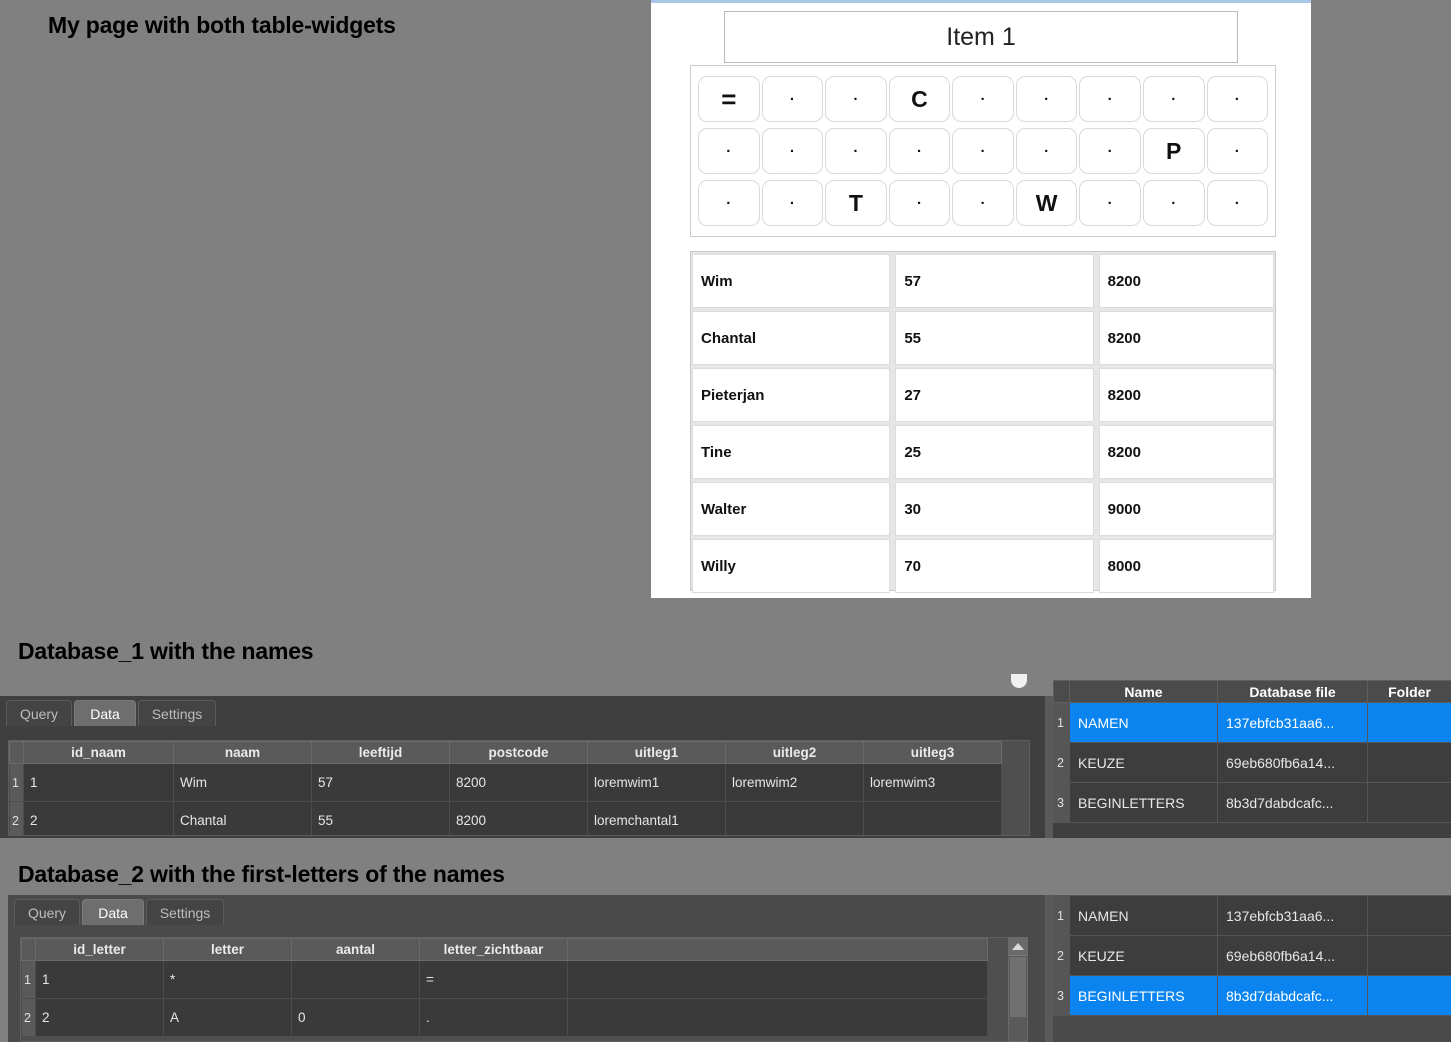  I want to click on grid-row: 2 2 Chantal 55 8200 loremchantal1, so click(505, 818).